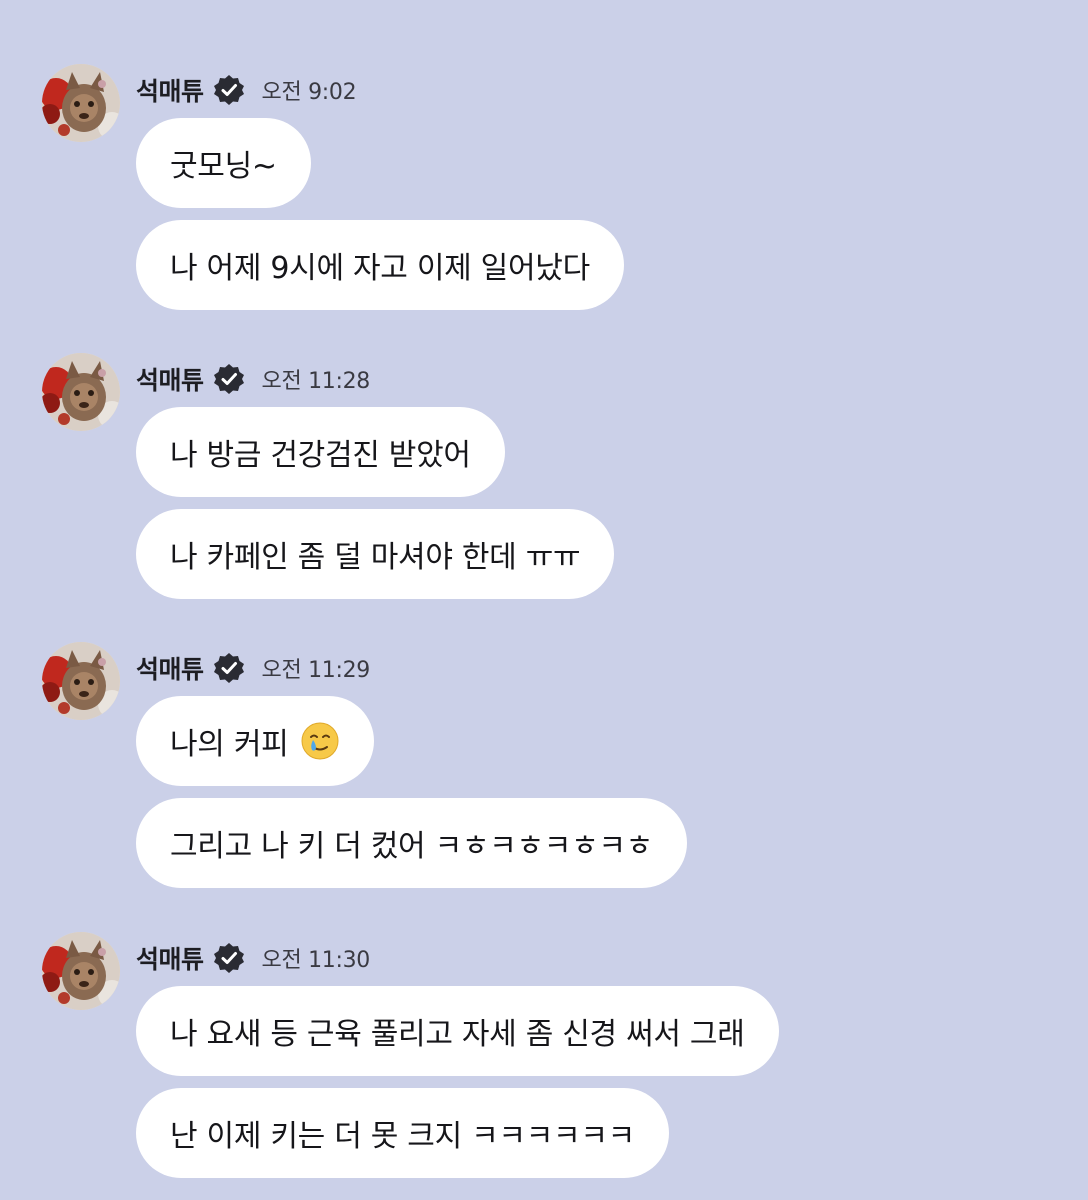 This screenshot has width=1088, height=1200. Describe the element at coordinates (320, 452) in the screenshot. I see `message-bubble: 나 방금 건강검진 받았어` at that location.